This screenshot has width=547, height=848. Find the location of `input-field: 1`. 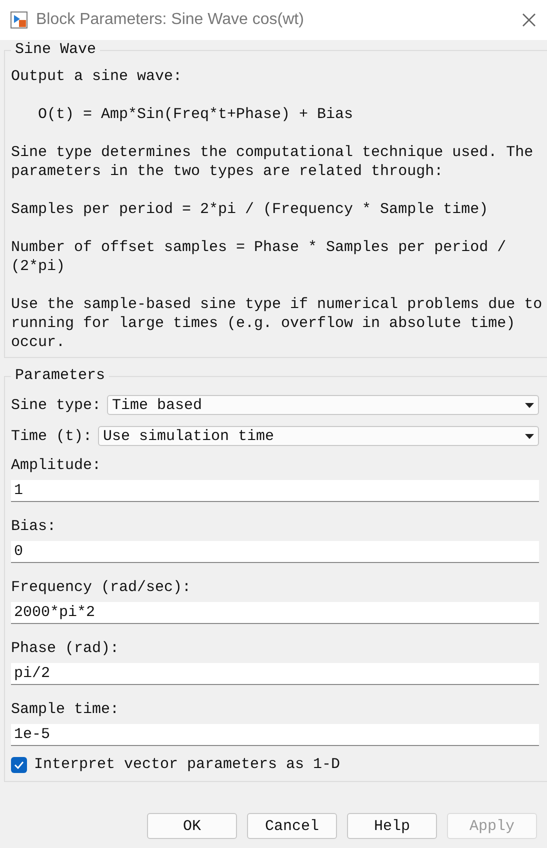

input-field: 1 is located at coordinates (275, 491).